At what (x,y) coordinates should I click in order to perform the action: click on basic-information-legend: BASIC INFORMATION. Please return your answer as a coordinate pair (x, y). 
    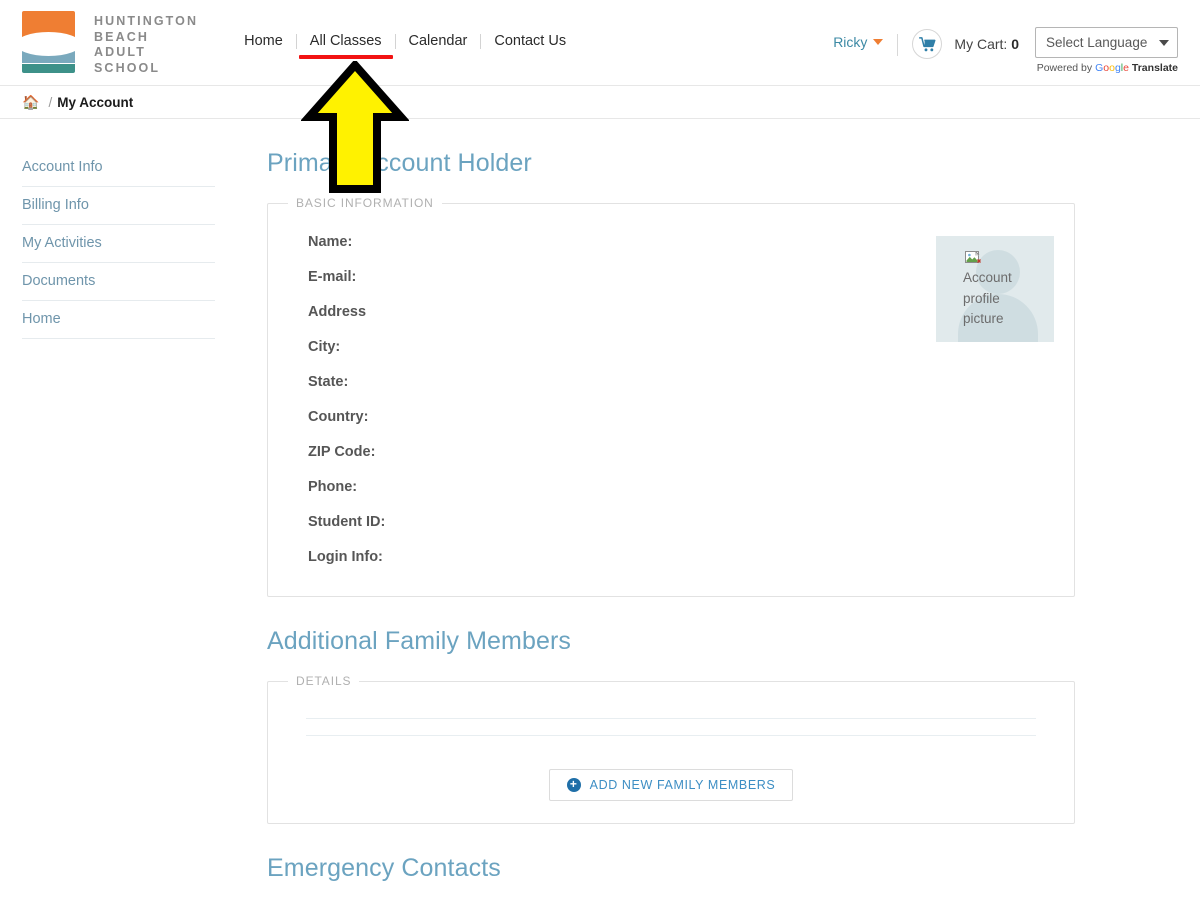
    Looking at the image, I should click on (365, 203).